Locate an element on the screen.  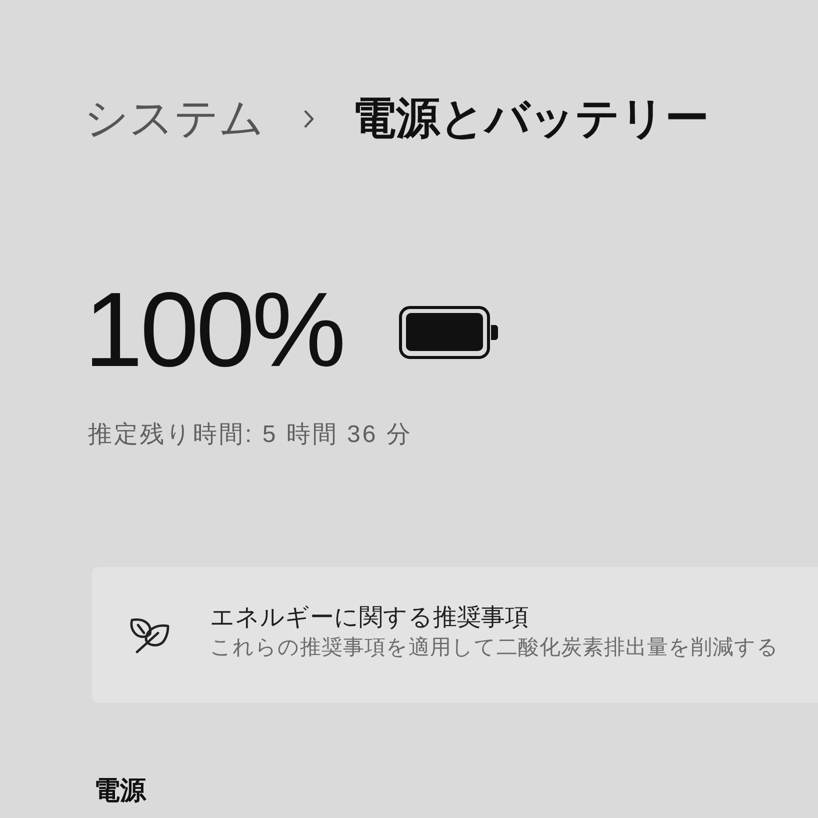
remaining-time-text: 推定残り時間: 5 時間 36 分 is located at coordinates (250, 435).